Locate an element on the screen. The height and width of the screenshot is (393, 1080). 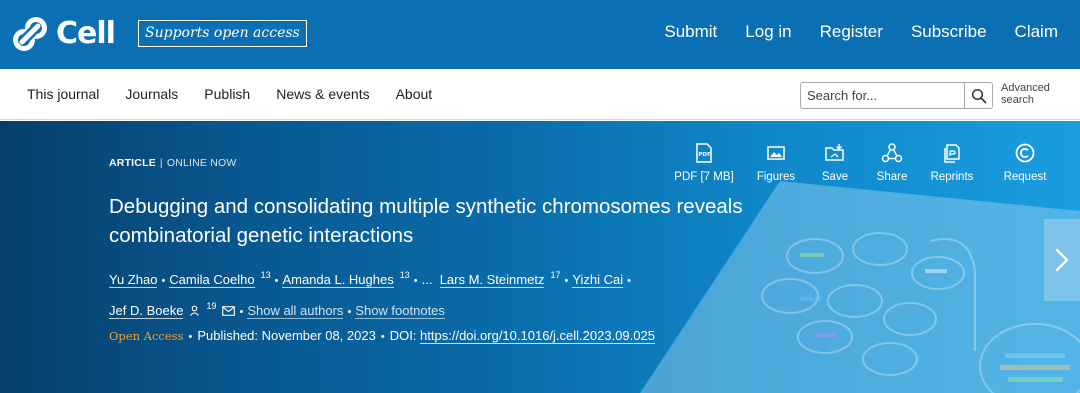
search-input is located at coordinates (882, 95).